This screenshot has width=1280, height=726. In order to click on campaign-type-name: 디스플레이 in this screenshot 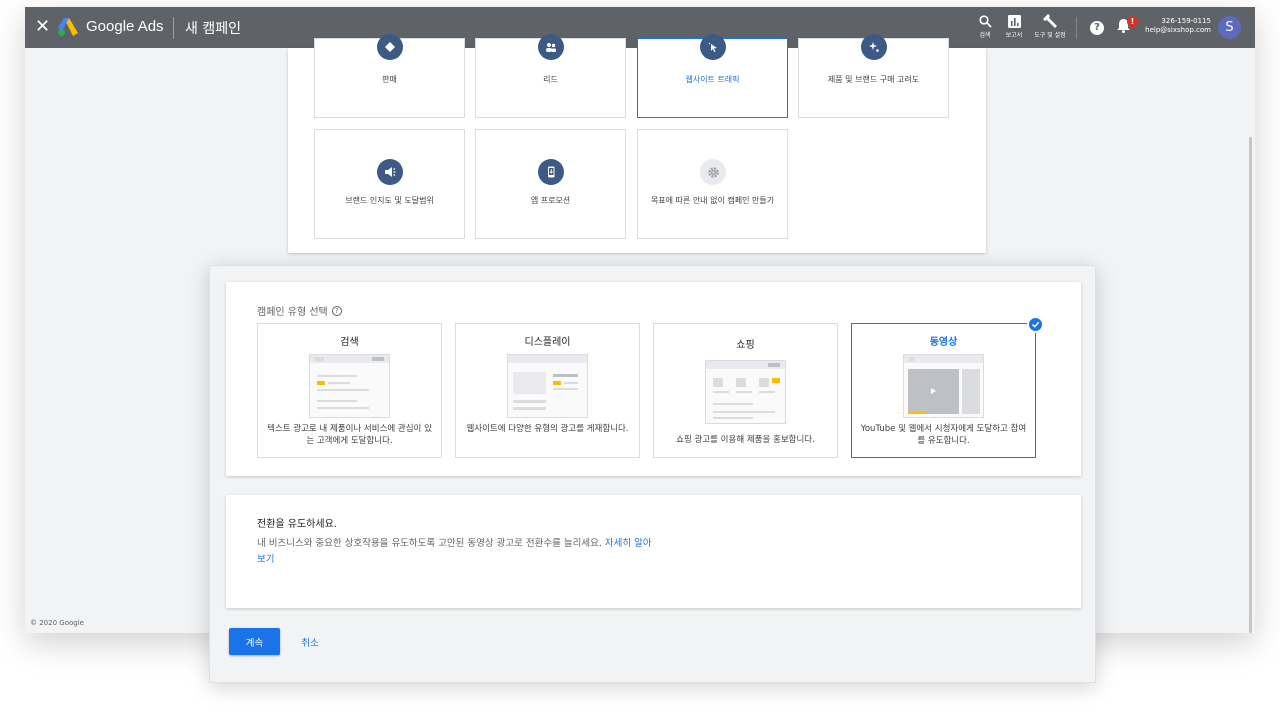, I will do `click(547, 342)`.